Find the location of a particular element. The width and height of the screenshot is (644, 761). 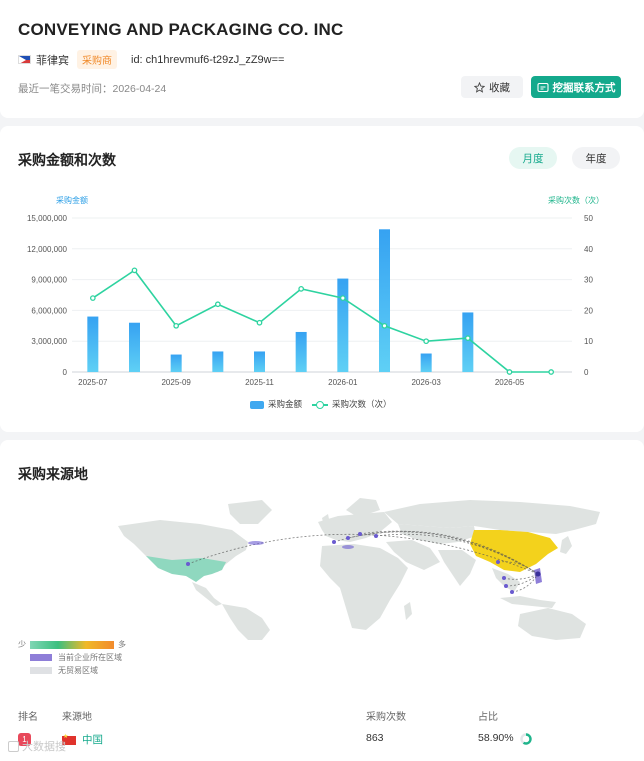

source-country-link: 中国 is located at coordinates (92, 739).